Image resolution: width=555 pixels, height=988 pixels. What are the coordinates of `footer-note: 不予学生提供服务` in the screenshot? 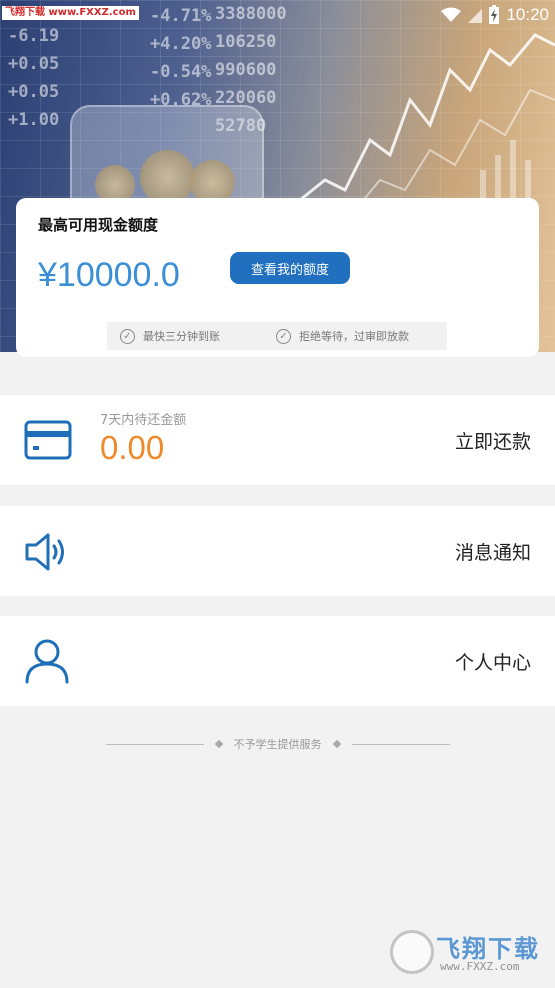 It's located at (277, 744).